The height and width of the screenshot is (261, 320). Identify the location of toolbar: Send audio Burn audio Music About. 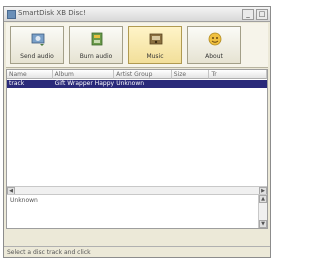
(137, 45).